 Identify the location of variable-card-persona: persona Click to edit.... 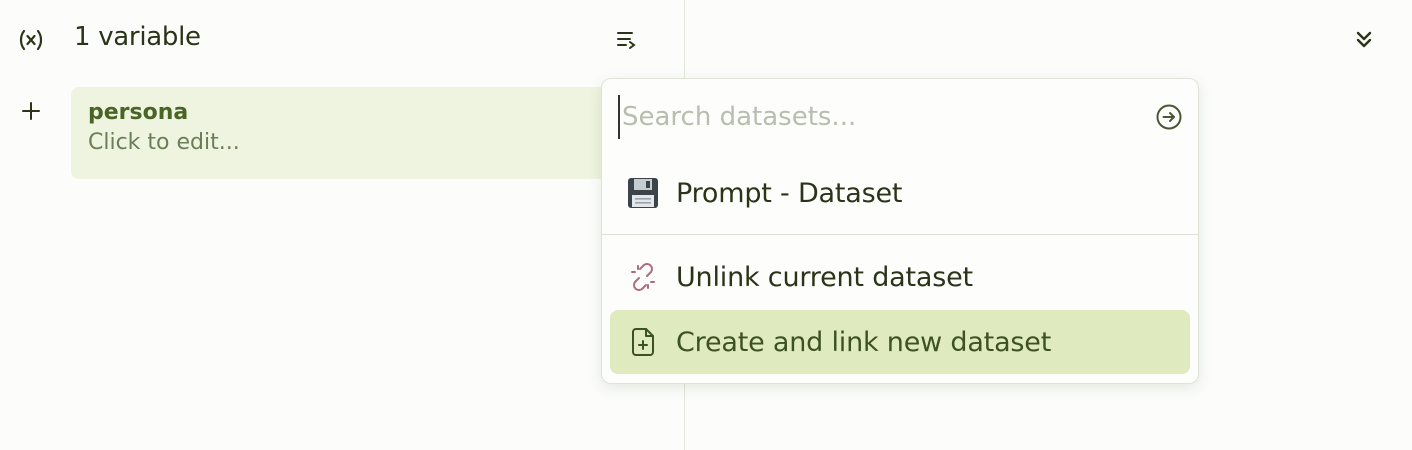
(351, 133).